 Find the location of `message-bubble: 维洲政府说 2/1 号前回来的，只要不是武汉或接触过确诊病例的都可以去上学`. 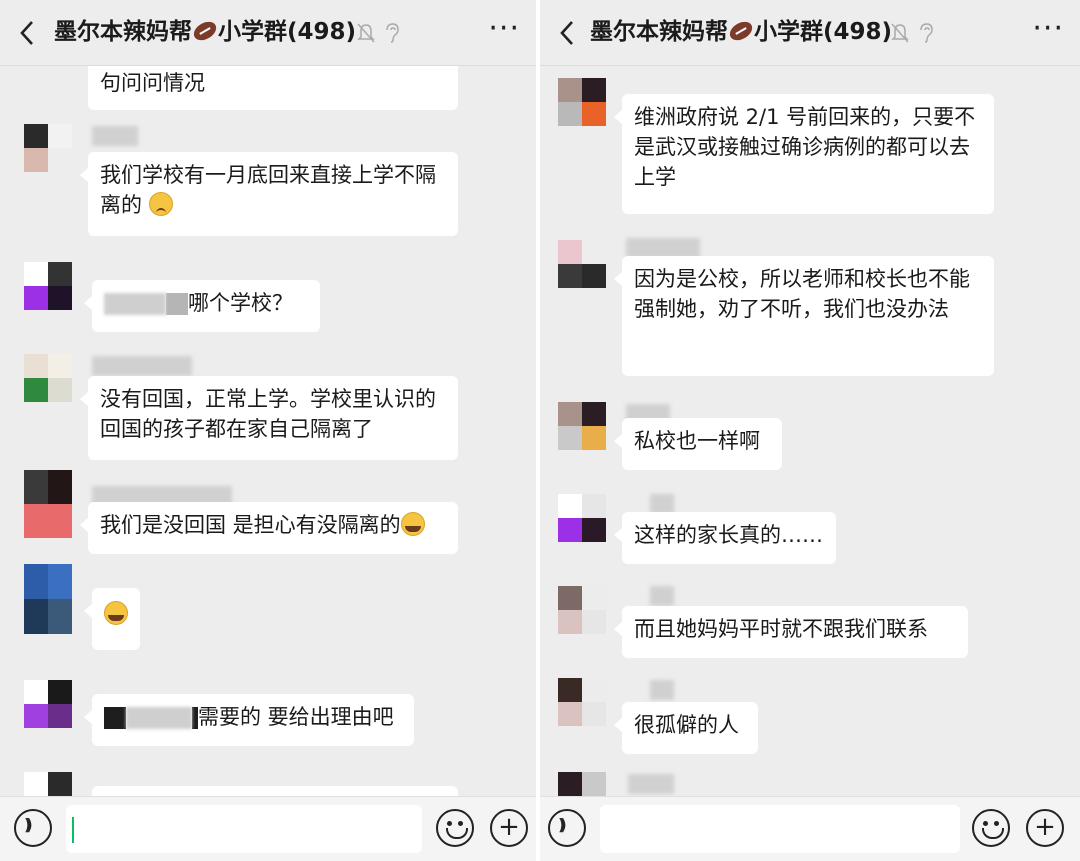

message-bubble: 维洲政府说 2/1 号前回来的，只要不是武汉或接触过确诊病例的都可以去上学 is located at coordinates (804, 154).